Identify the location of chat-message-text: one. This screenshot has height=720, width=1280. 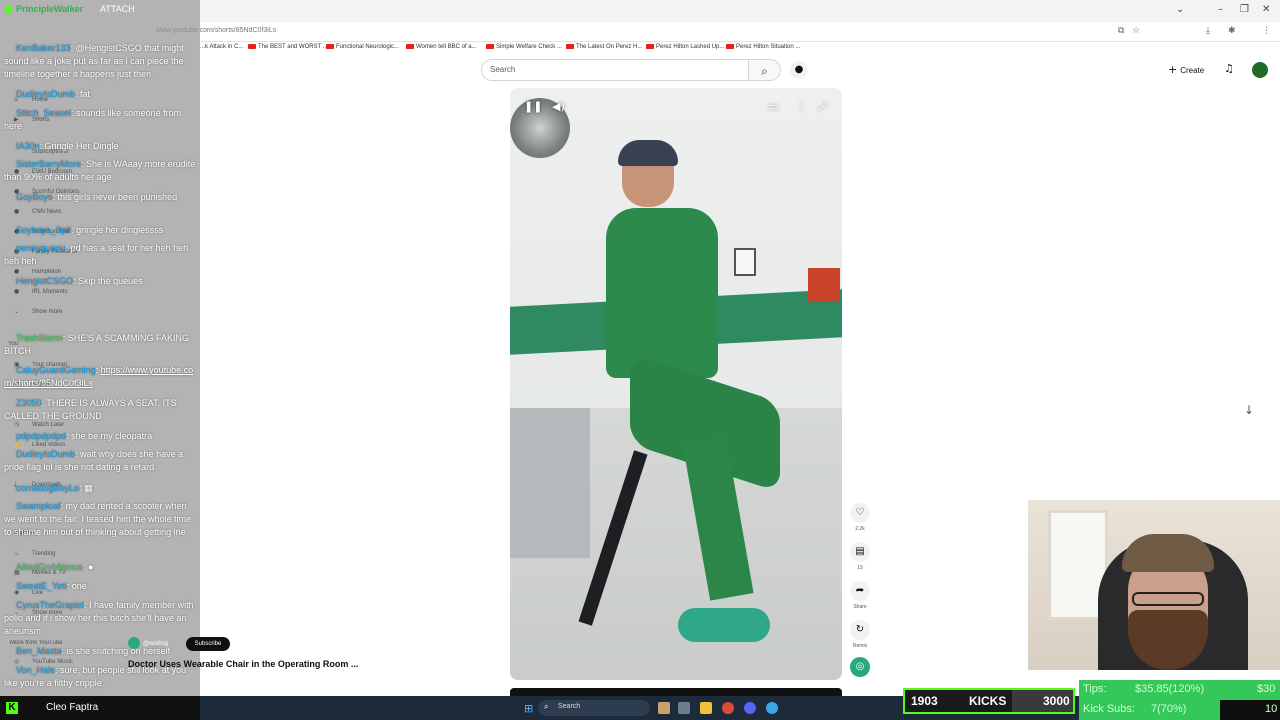
(79, 586).